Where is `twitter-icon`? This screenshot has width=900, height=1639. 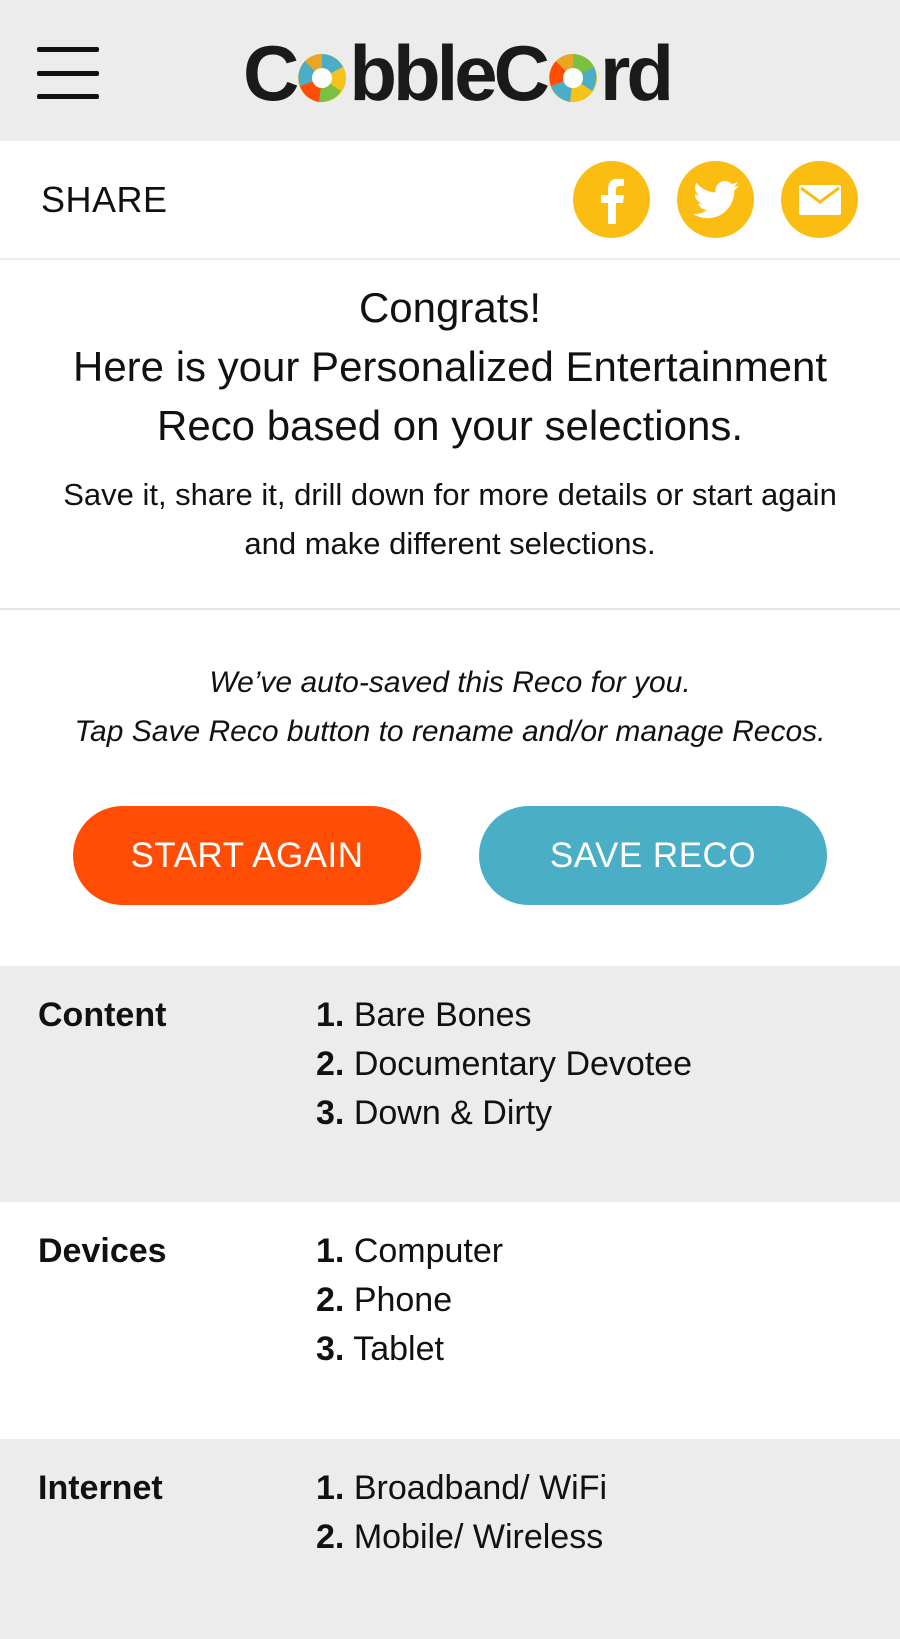
twitter-icon is located at coordinates (715, 199).